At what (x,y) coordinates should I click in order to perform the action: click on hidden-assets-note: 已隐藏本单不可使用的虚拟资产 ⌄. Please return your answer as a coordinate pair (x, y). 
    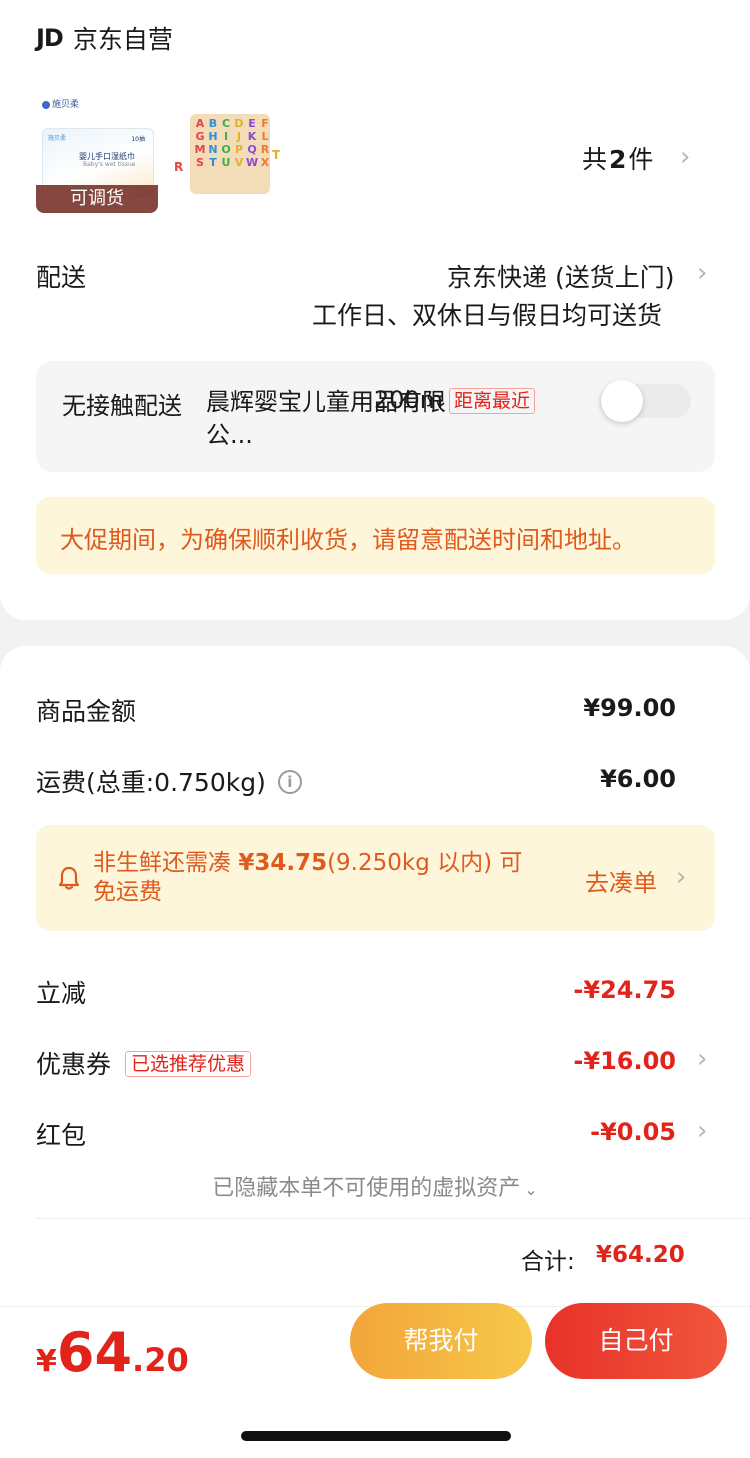
    Looking at the image, I should click on (375, 1186).